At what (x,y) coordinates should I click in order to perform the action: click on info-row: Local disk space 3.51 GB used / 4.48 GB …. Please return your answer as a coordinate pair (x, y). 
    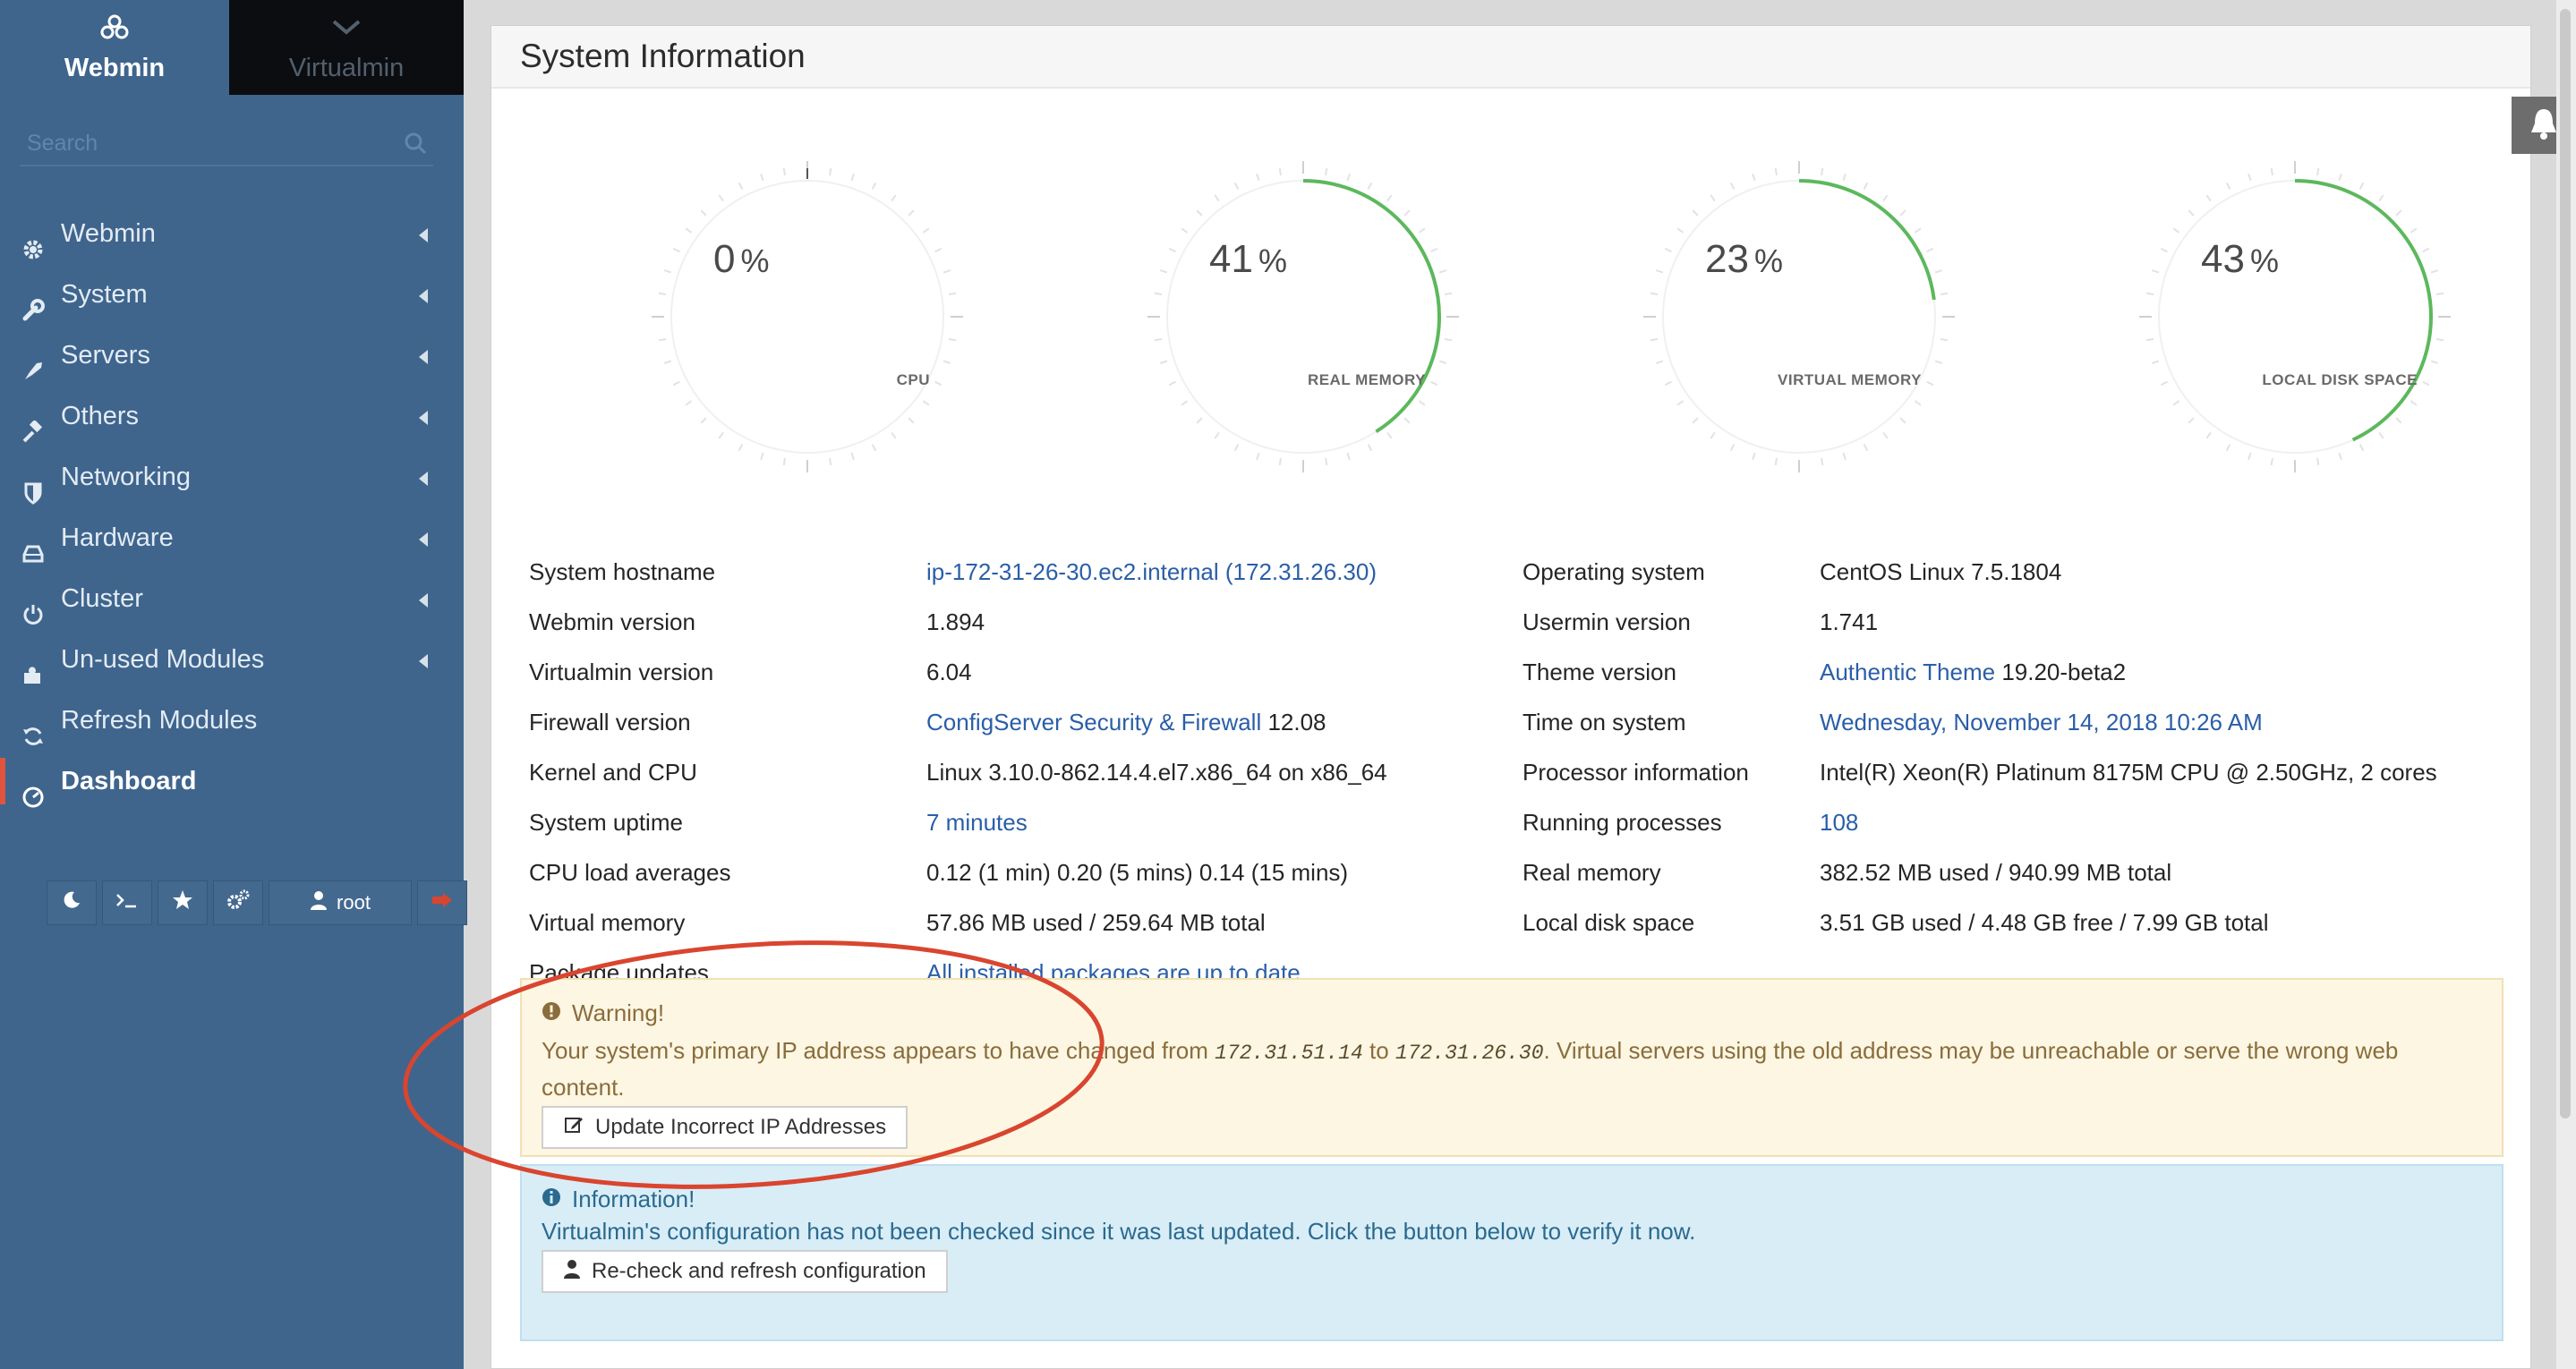
    Looking at the image, I should click on (2015, 922).